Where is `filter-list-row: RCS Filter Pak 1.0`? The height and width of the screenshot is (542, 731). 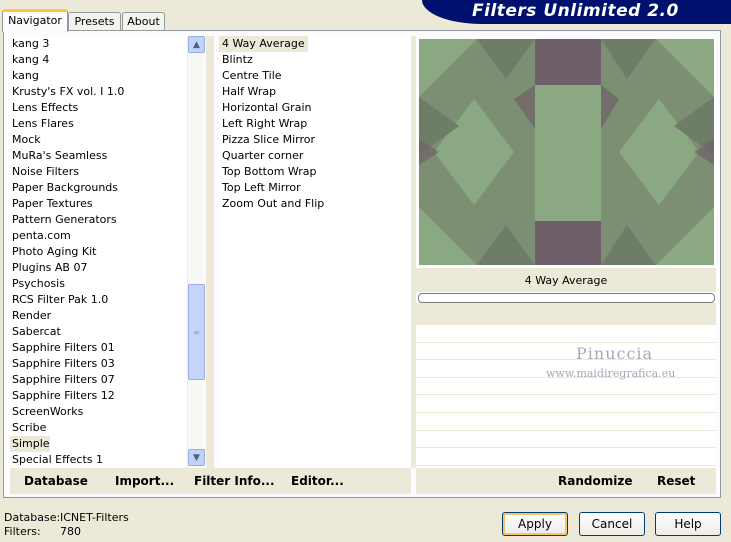 filter-list-row: RCS Filter Pak 1.0 is located at coordinates (98, 300).